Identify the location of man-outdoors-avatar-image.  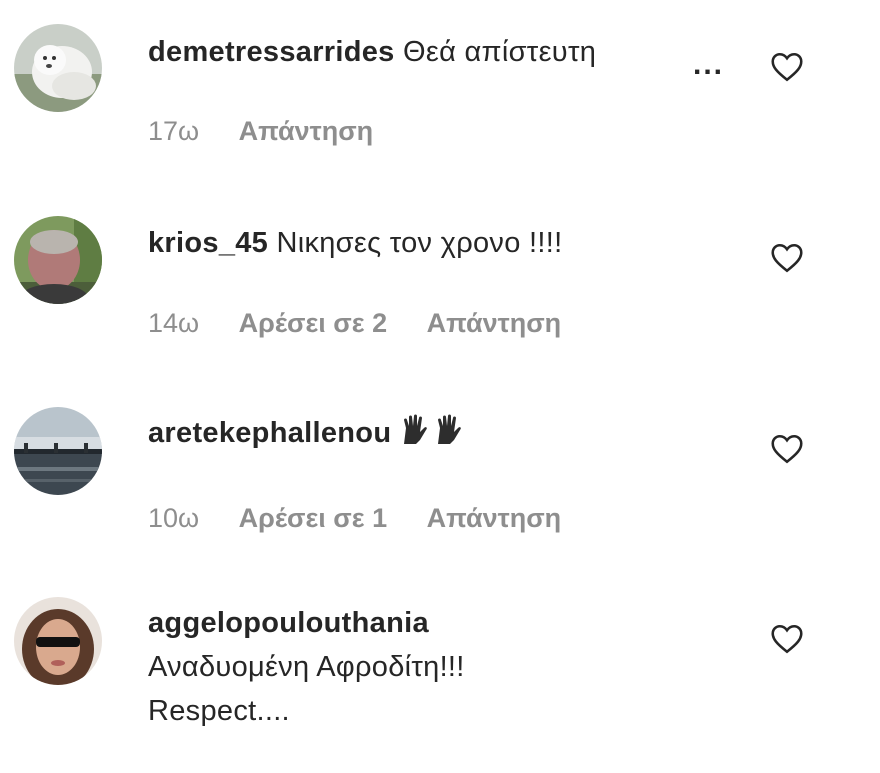
(58, 260).